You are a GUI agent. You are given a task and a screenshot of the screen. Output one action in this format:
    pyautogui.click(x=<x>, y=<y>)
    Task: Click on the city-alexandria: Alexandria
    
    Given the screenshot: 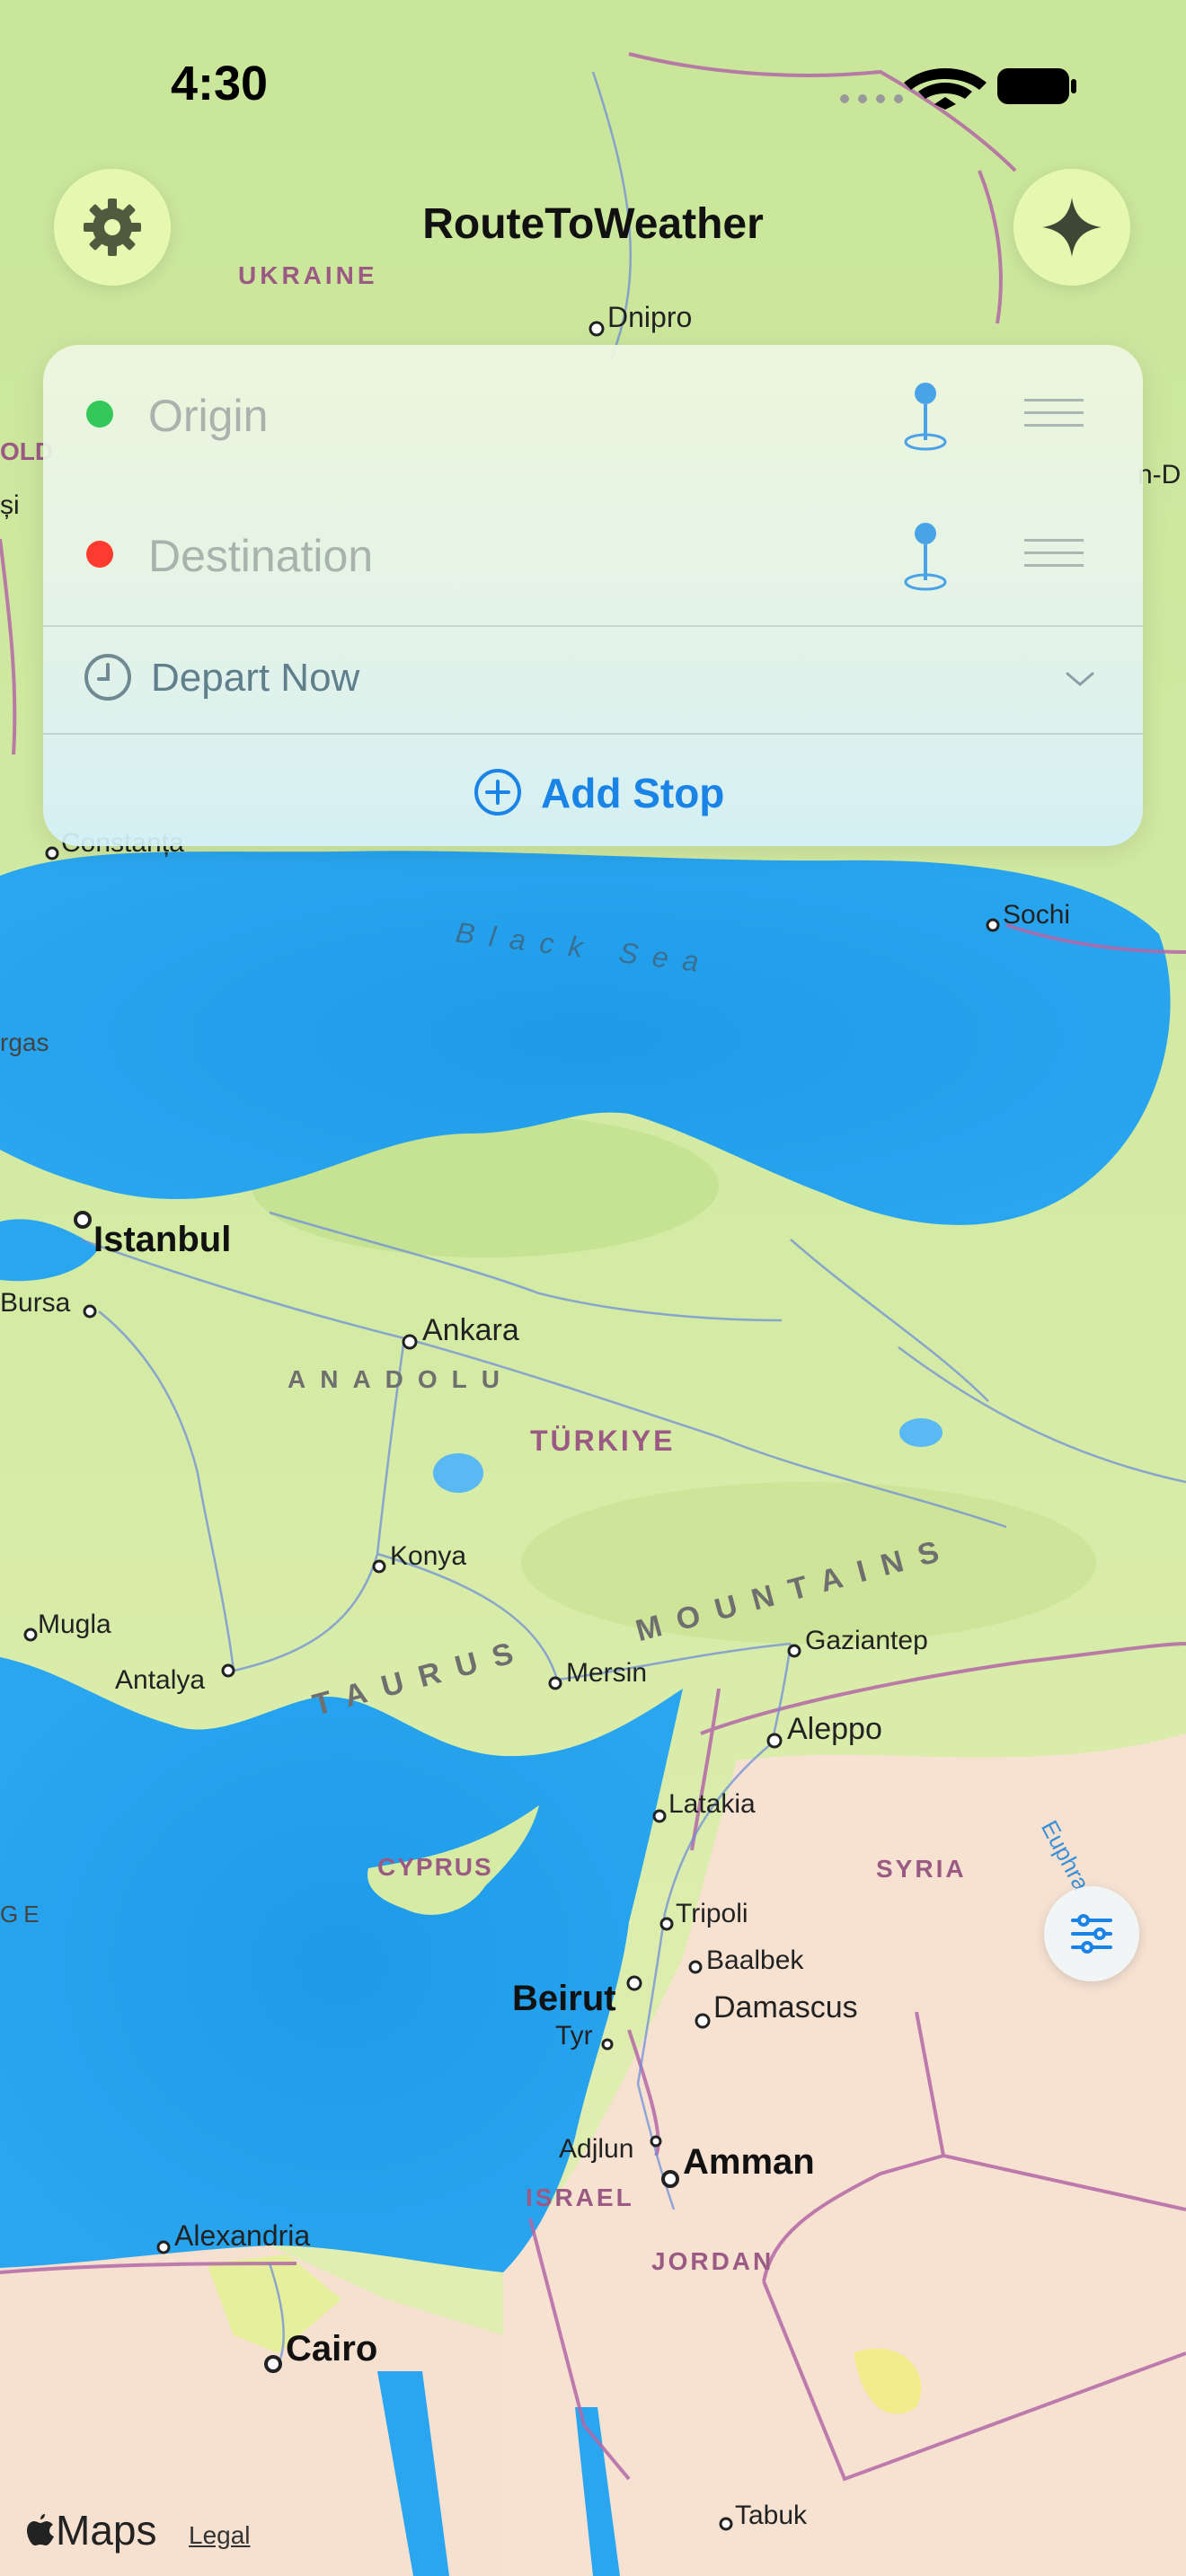 What is the action you would take?
    pyautogui.click(x=233, y=2236)
    